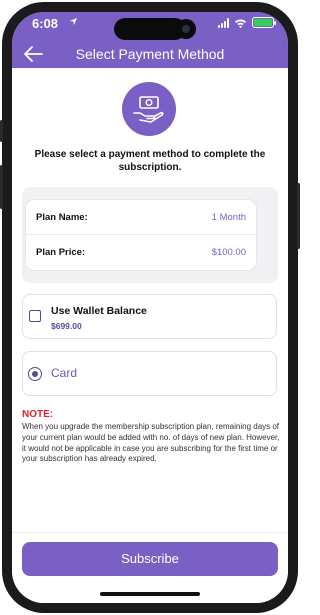  Describe the element at coordinates (228, 252) in the screenshot. I see `plan-price-value: $100.00` at that location.